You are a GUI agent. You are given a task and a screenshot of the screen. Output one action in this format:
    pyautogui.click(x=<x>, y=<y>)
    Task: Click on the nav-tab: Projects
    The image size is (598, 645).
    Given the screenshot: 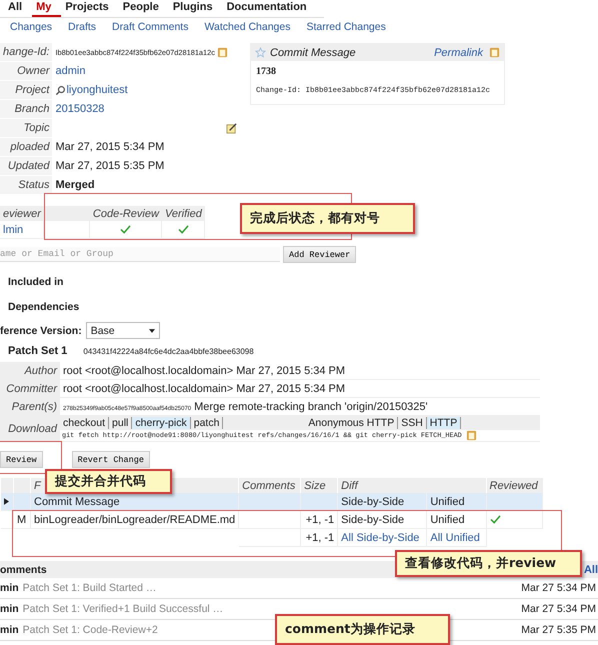 What is the action you would take?
    pyautogui.click(x=90, y=9)
    